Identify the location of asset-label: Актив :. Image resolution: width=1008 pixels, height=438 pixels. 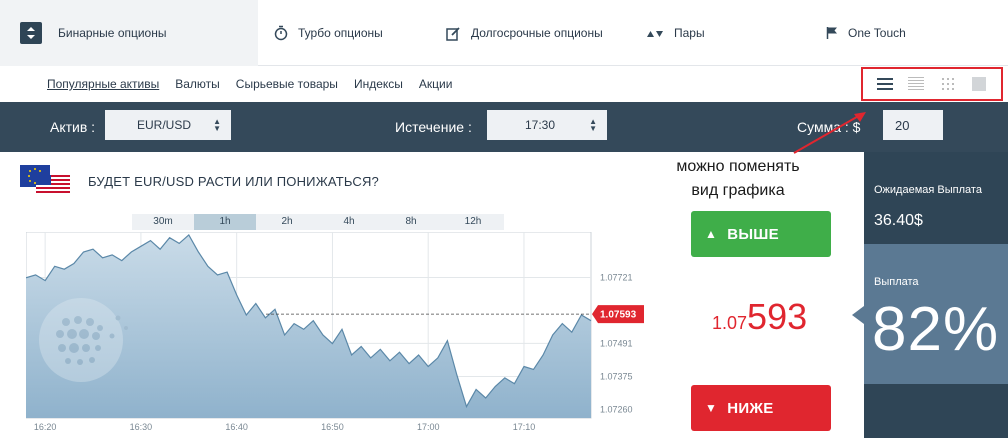
(73, 127).